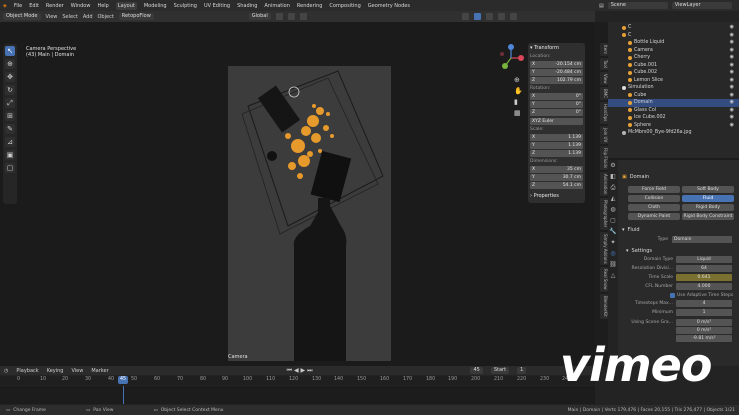 This screenshot has height=415, width=739. What do you see at coordinates (704, 322) in the screenshot?
I see `gravity-x-field: 0 m/s²` at bounding box center [704, 322].